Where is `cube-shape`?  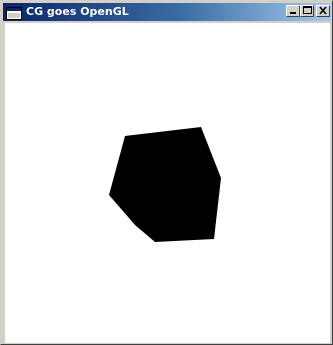
cube-shape is located at coordinates (165, 184).